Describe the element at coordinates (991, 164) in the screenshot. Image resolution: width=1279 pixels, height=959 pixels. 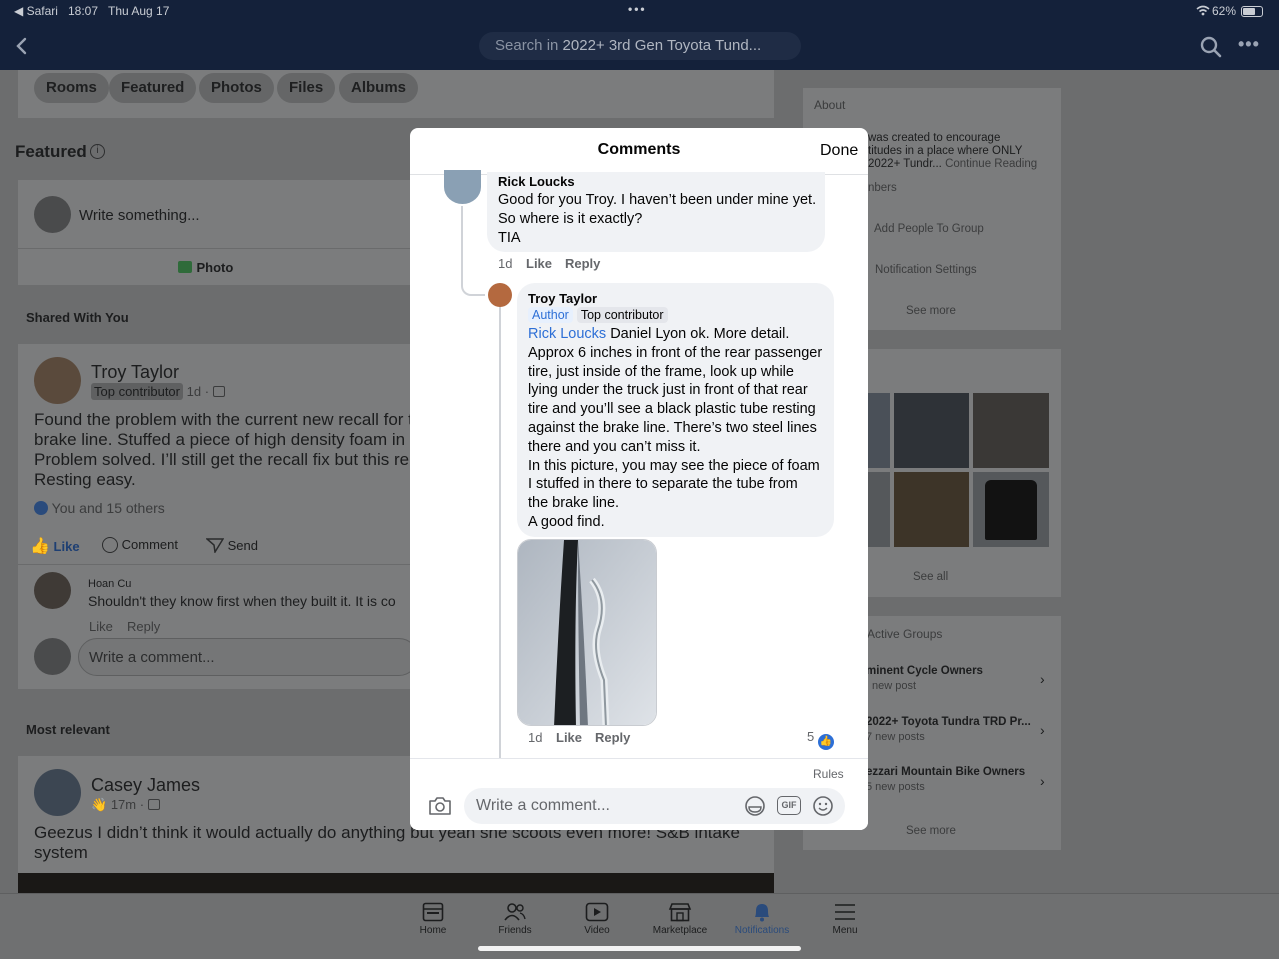
I see `continue-reading-link: Continue Reading` at that location.